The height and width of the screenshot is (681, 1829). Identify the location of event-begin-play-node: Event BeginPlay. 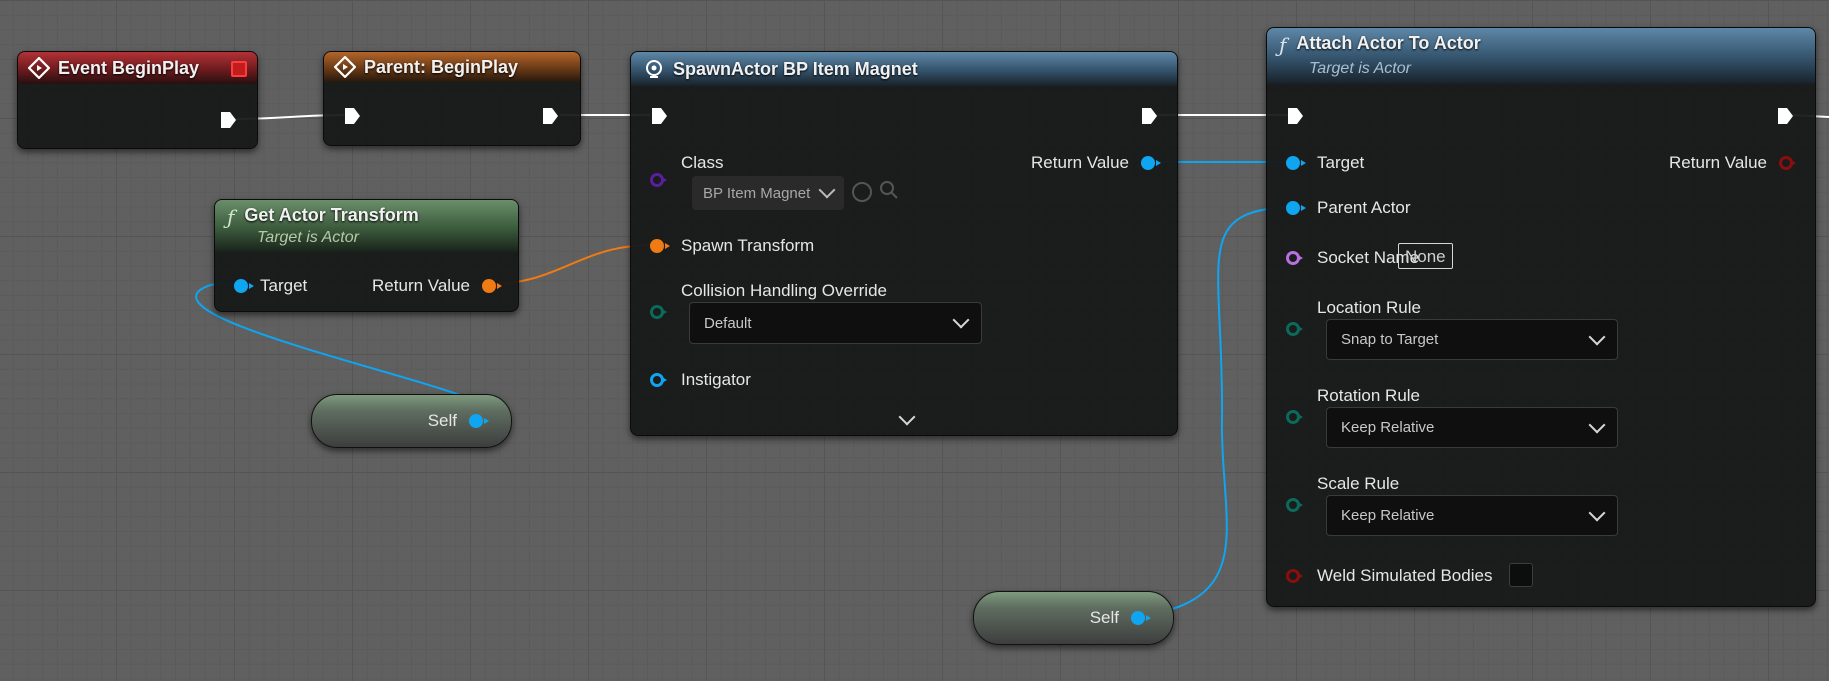
(137, 100).